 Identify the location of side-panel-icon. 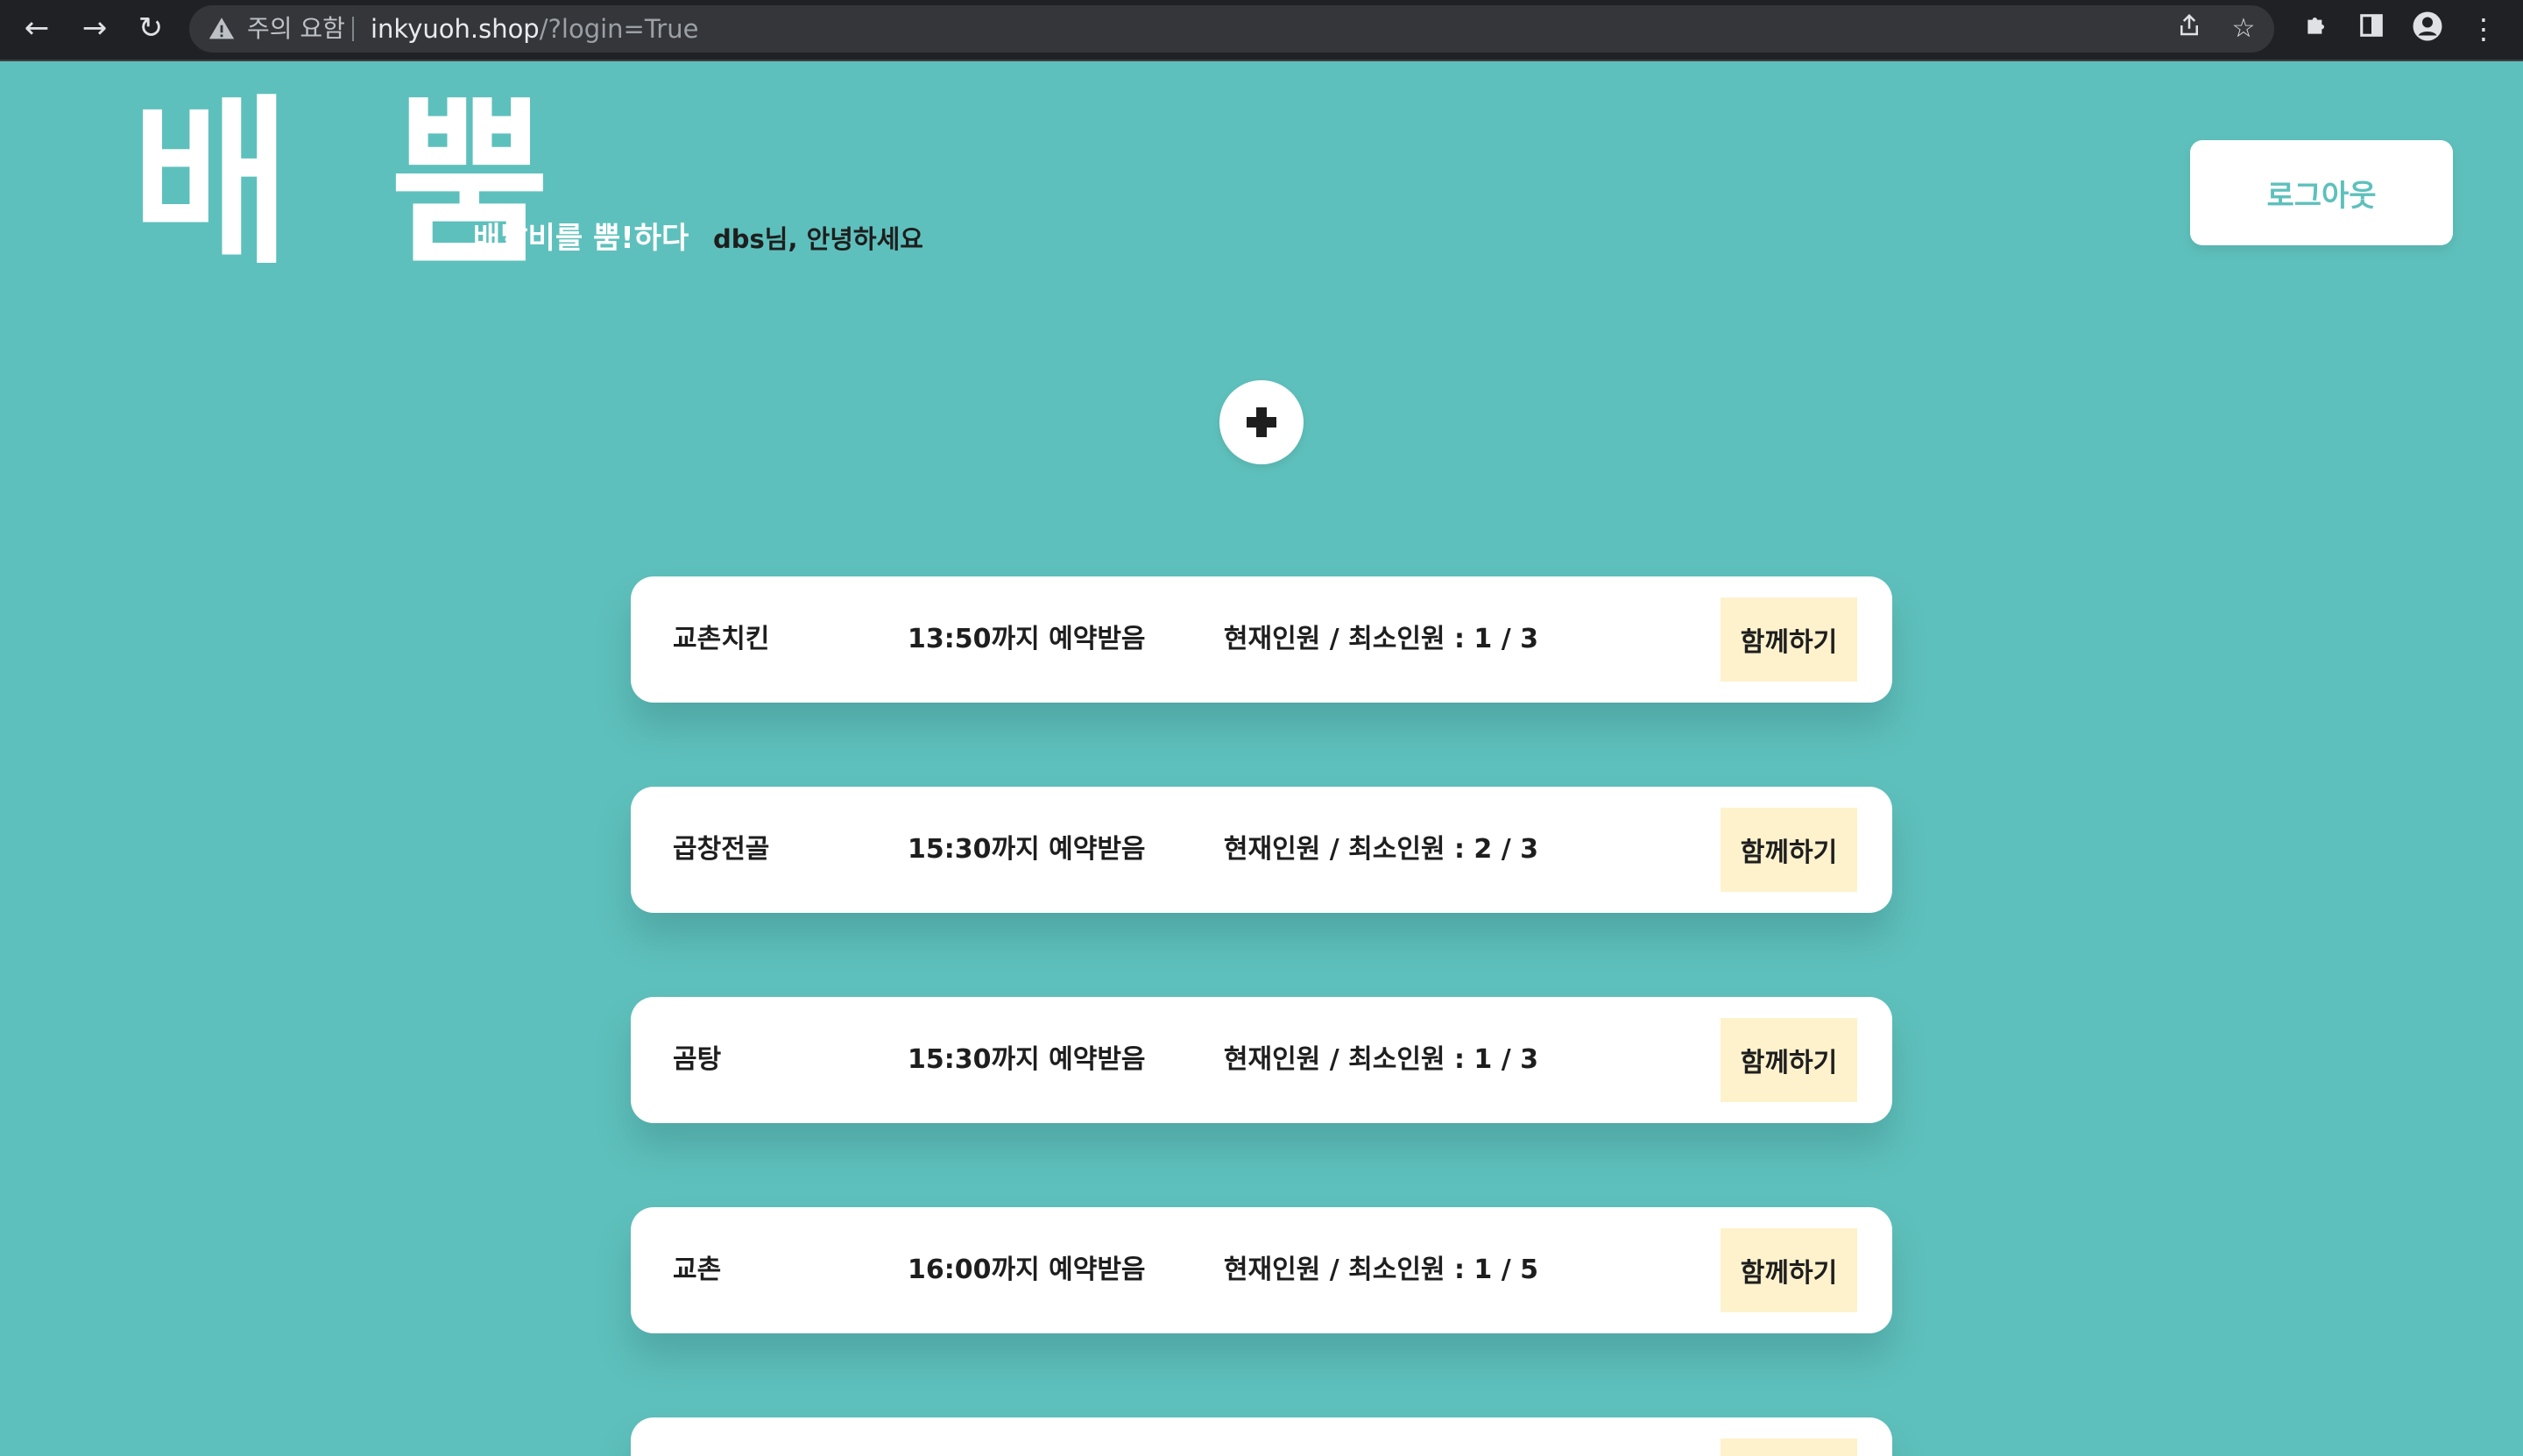
(2371, 29).